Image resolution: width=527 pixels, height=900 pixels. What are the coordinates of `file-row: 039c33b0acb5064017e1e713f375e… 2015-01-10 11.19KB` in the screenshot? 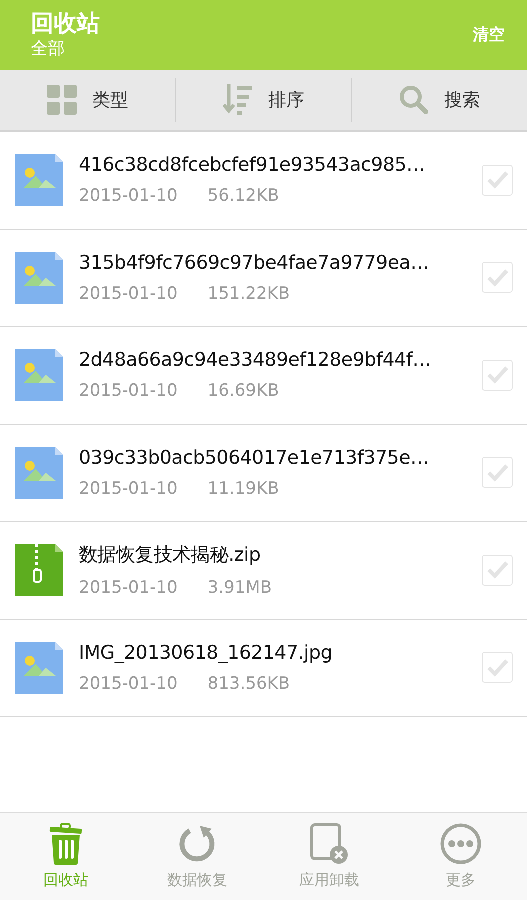 It's located at (263, 473).